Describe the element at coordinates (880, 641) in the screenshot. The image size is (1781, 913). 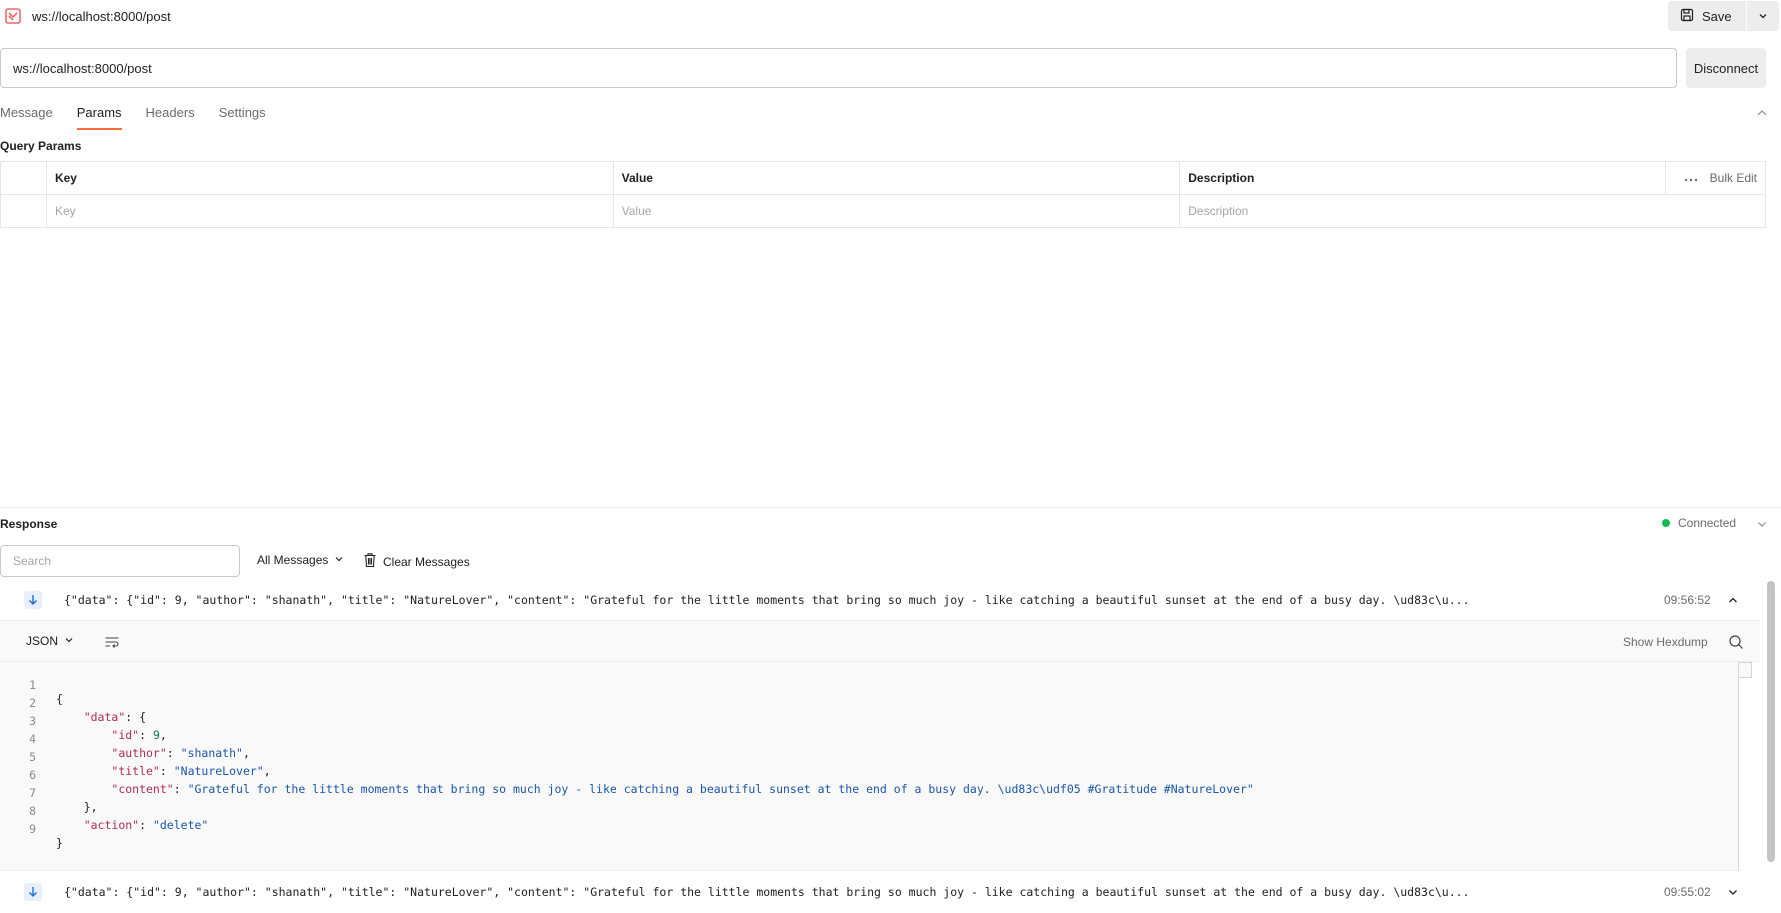
I see `json-viewer-toolbar: JSON Show Hexdump` at that location.